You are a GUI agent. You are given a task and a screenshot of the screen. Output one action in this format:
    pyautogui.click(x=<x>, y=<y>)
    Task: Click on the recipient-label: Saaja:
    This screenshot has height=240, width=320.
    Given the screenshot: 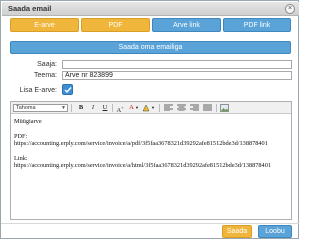 What is the action you would take?
    pyautogui.click(x=47, y=64)
    